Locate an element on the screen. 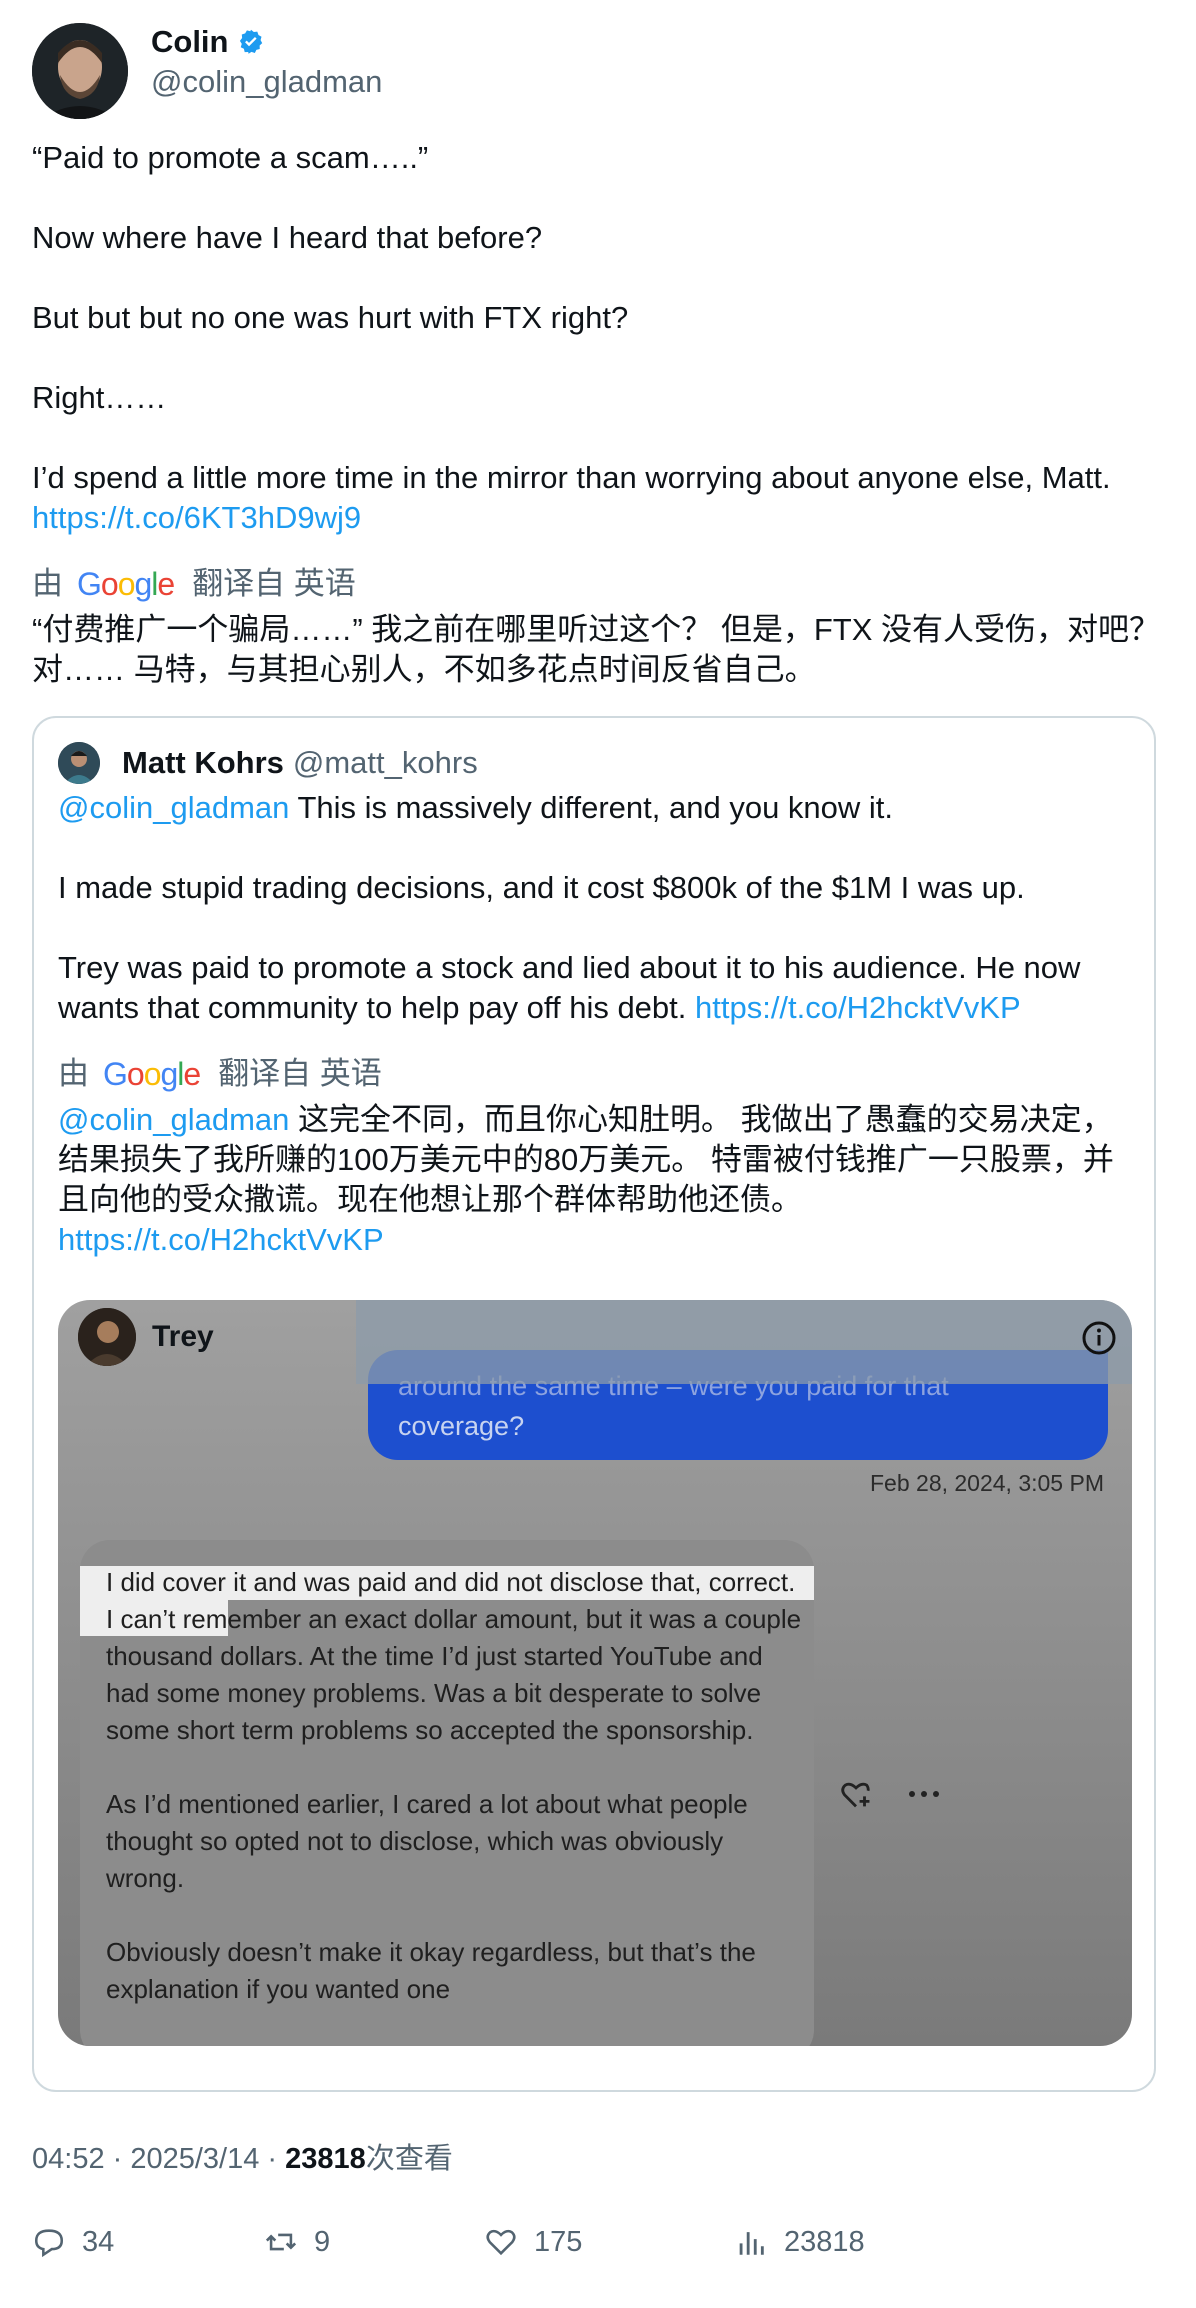 This screenshot has width=1196, height=2308. quoted-translation-header: 由 Google 翻译自 英语 is located at coordinates (220, 1074).